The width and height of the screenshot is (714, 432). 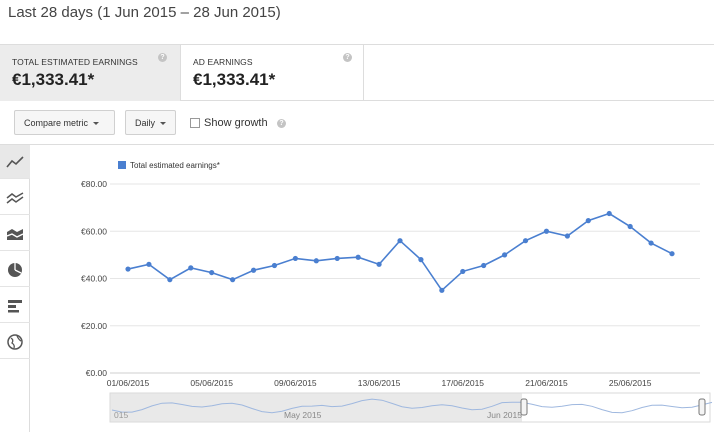 What do you see at coordinates (56, 123) in the screenshot?
I see `compare-metric-label: Compare metric` at bounding box center [56, 123].